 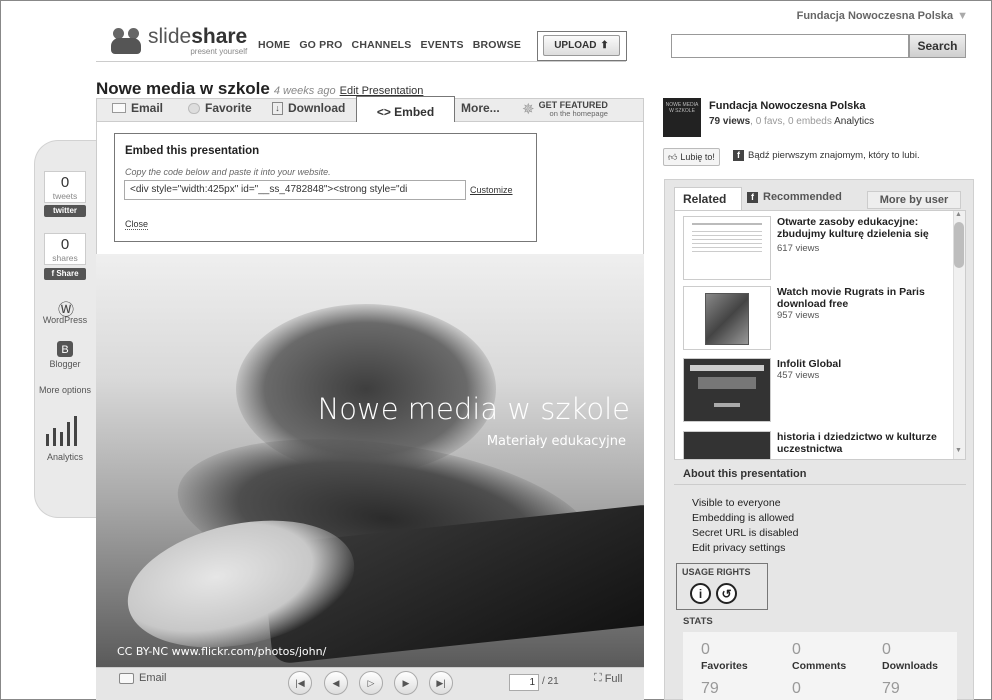 I want to click on player-email-button: Email, so click(x=143, y=678).